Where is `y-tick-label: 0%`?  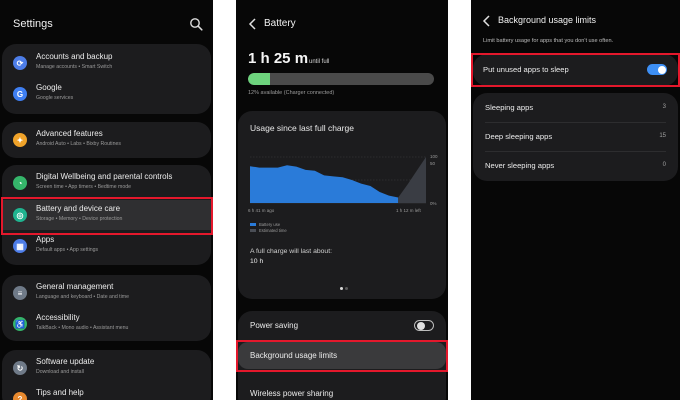
y-tick-label: 0% is located at coordinates (433, 203).